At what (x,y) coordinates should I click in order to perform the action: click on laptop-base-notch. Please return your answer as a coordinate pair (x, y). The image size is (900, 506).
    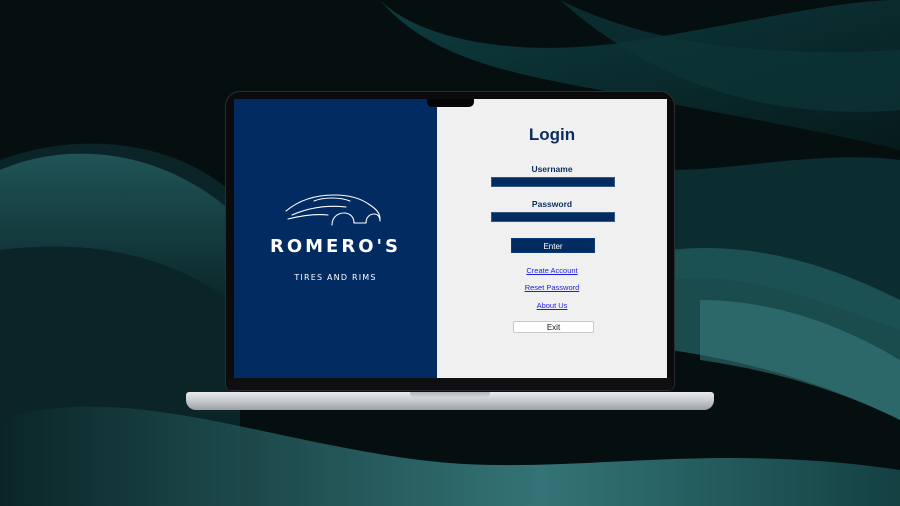
    Looking at the image, I should click on (450, 395).